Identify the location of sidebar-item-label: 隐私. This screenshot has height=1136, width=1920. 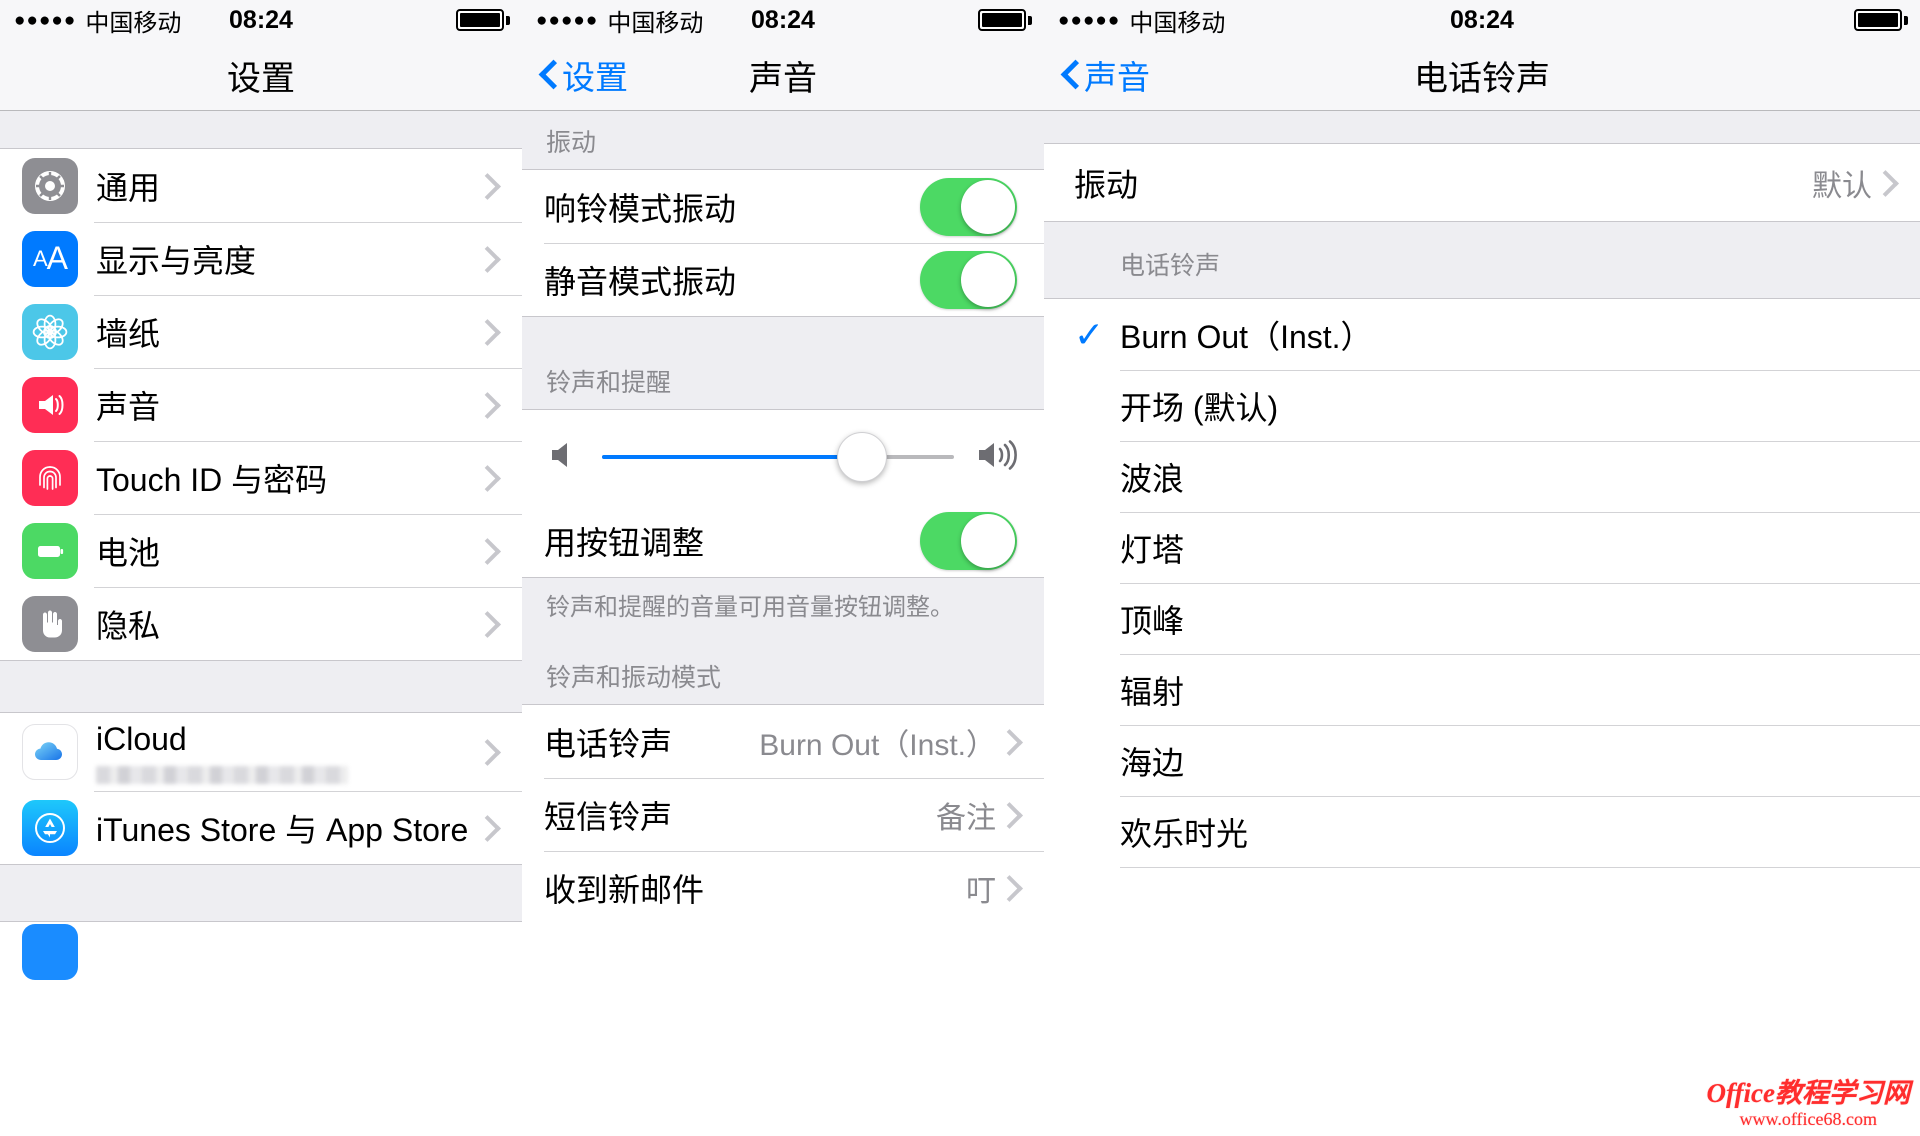
(128, 625).